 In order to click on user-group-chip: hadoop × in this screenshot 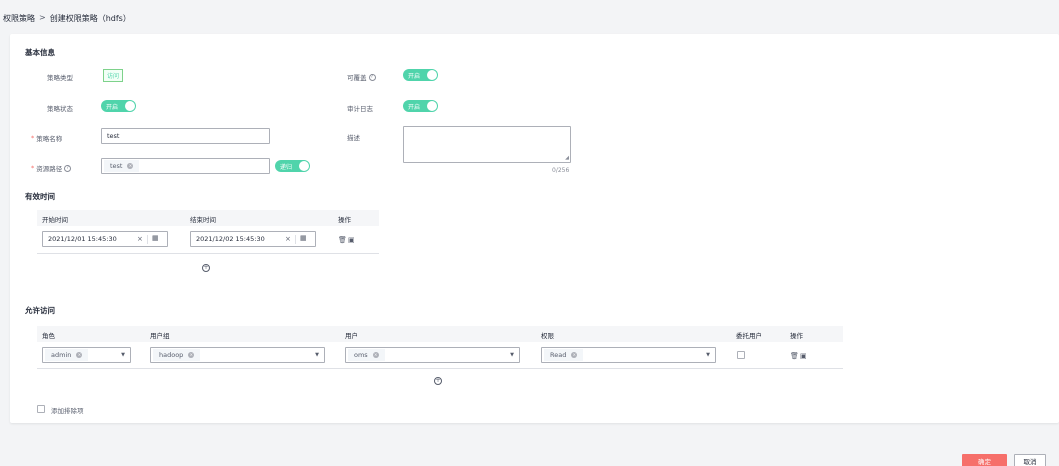, I will do `click(177, 355)`.